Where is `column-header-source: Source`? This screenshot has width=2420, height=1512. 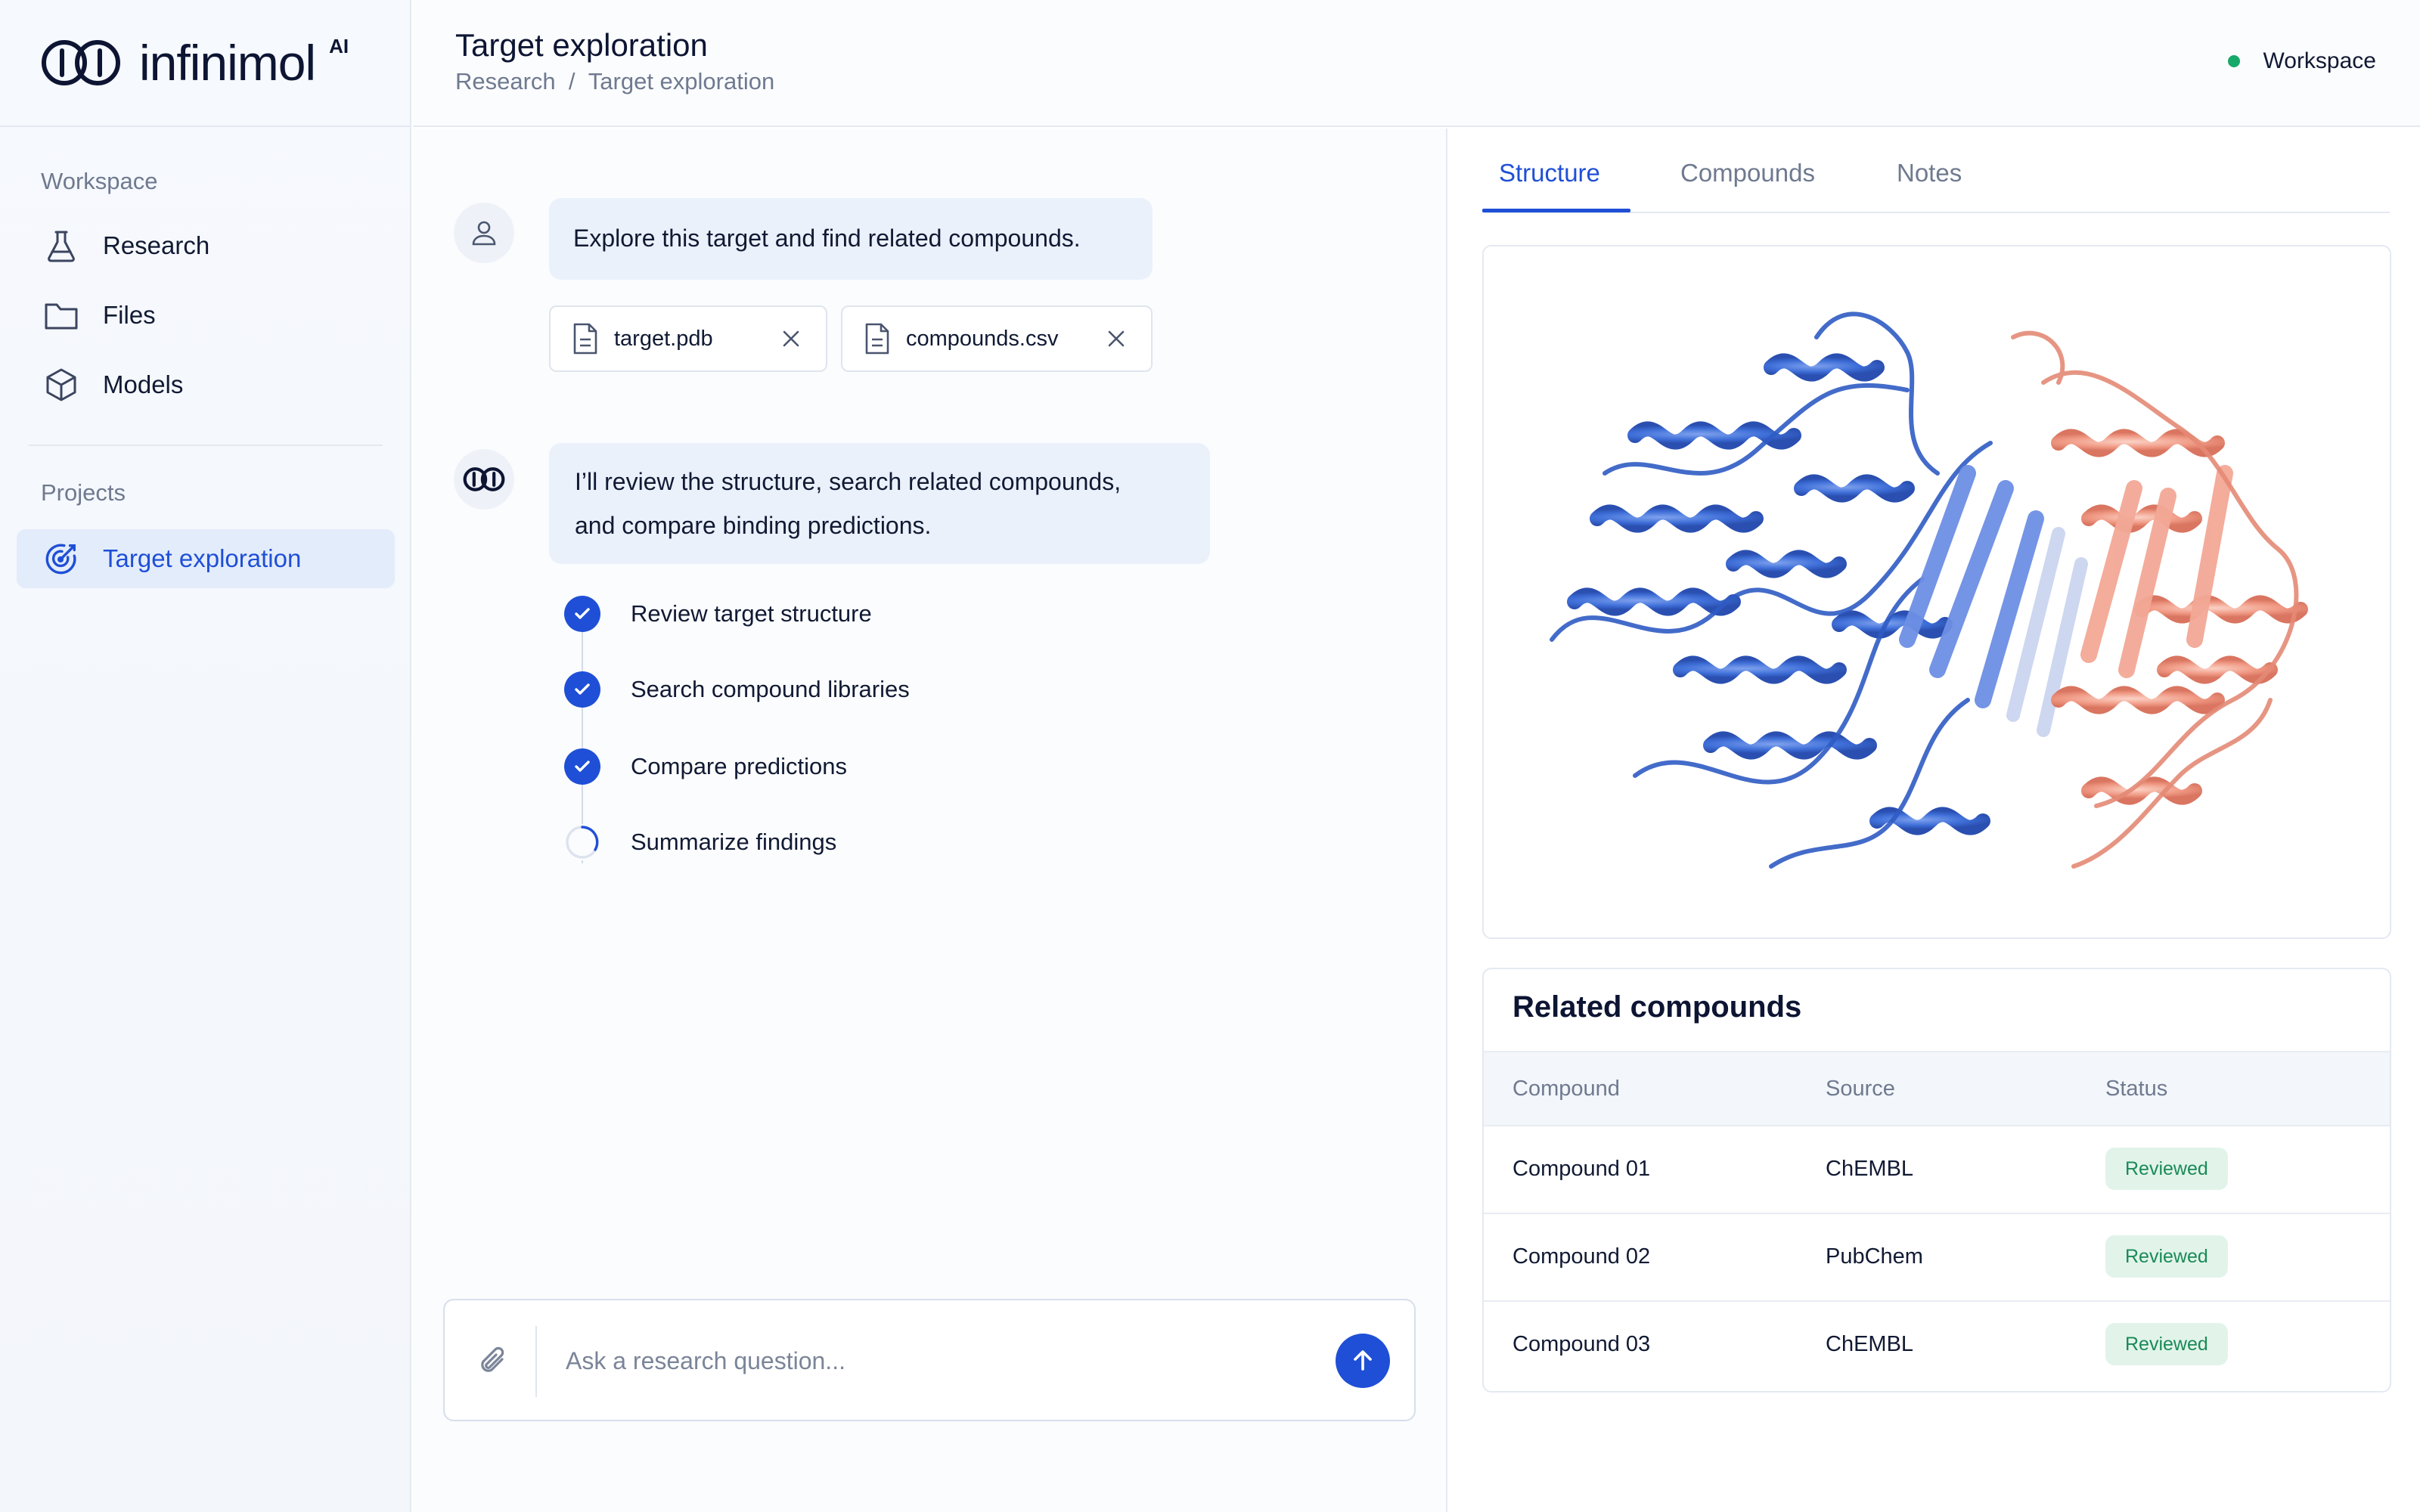 column-header-source: Source is located at coordinates (1860, 1089).